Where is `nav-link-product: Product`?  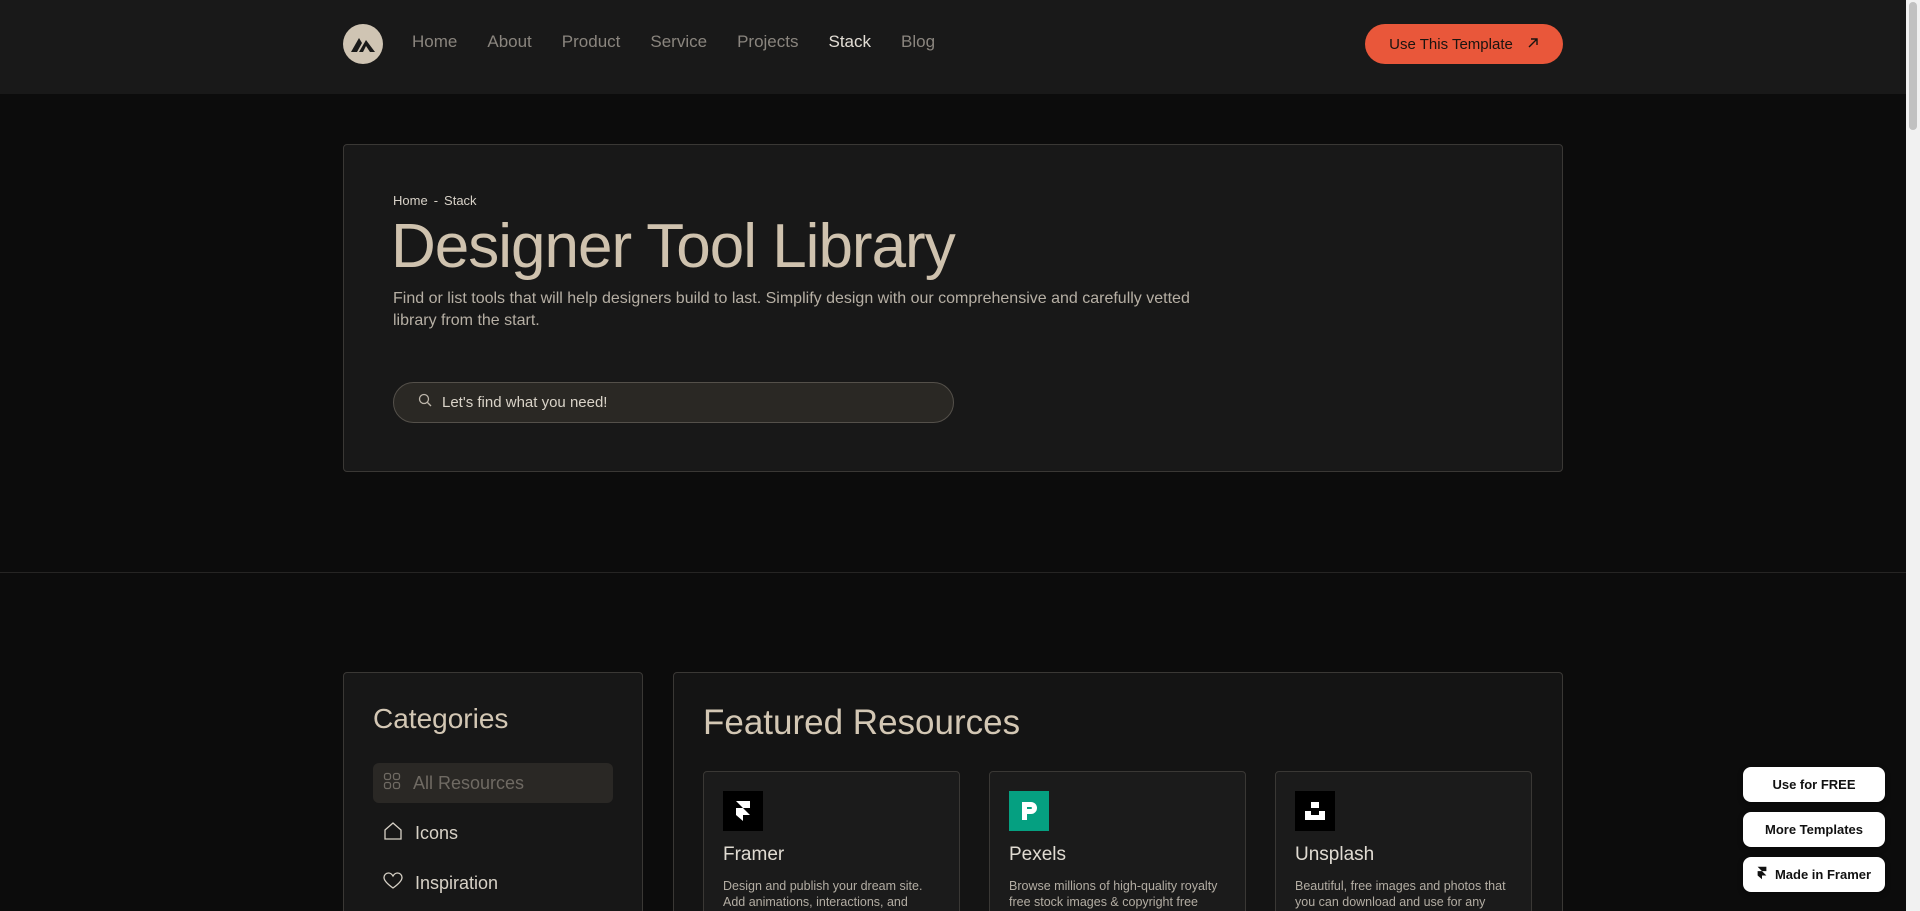 nav-link-product: Product is located at coordinates (591, 42).